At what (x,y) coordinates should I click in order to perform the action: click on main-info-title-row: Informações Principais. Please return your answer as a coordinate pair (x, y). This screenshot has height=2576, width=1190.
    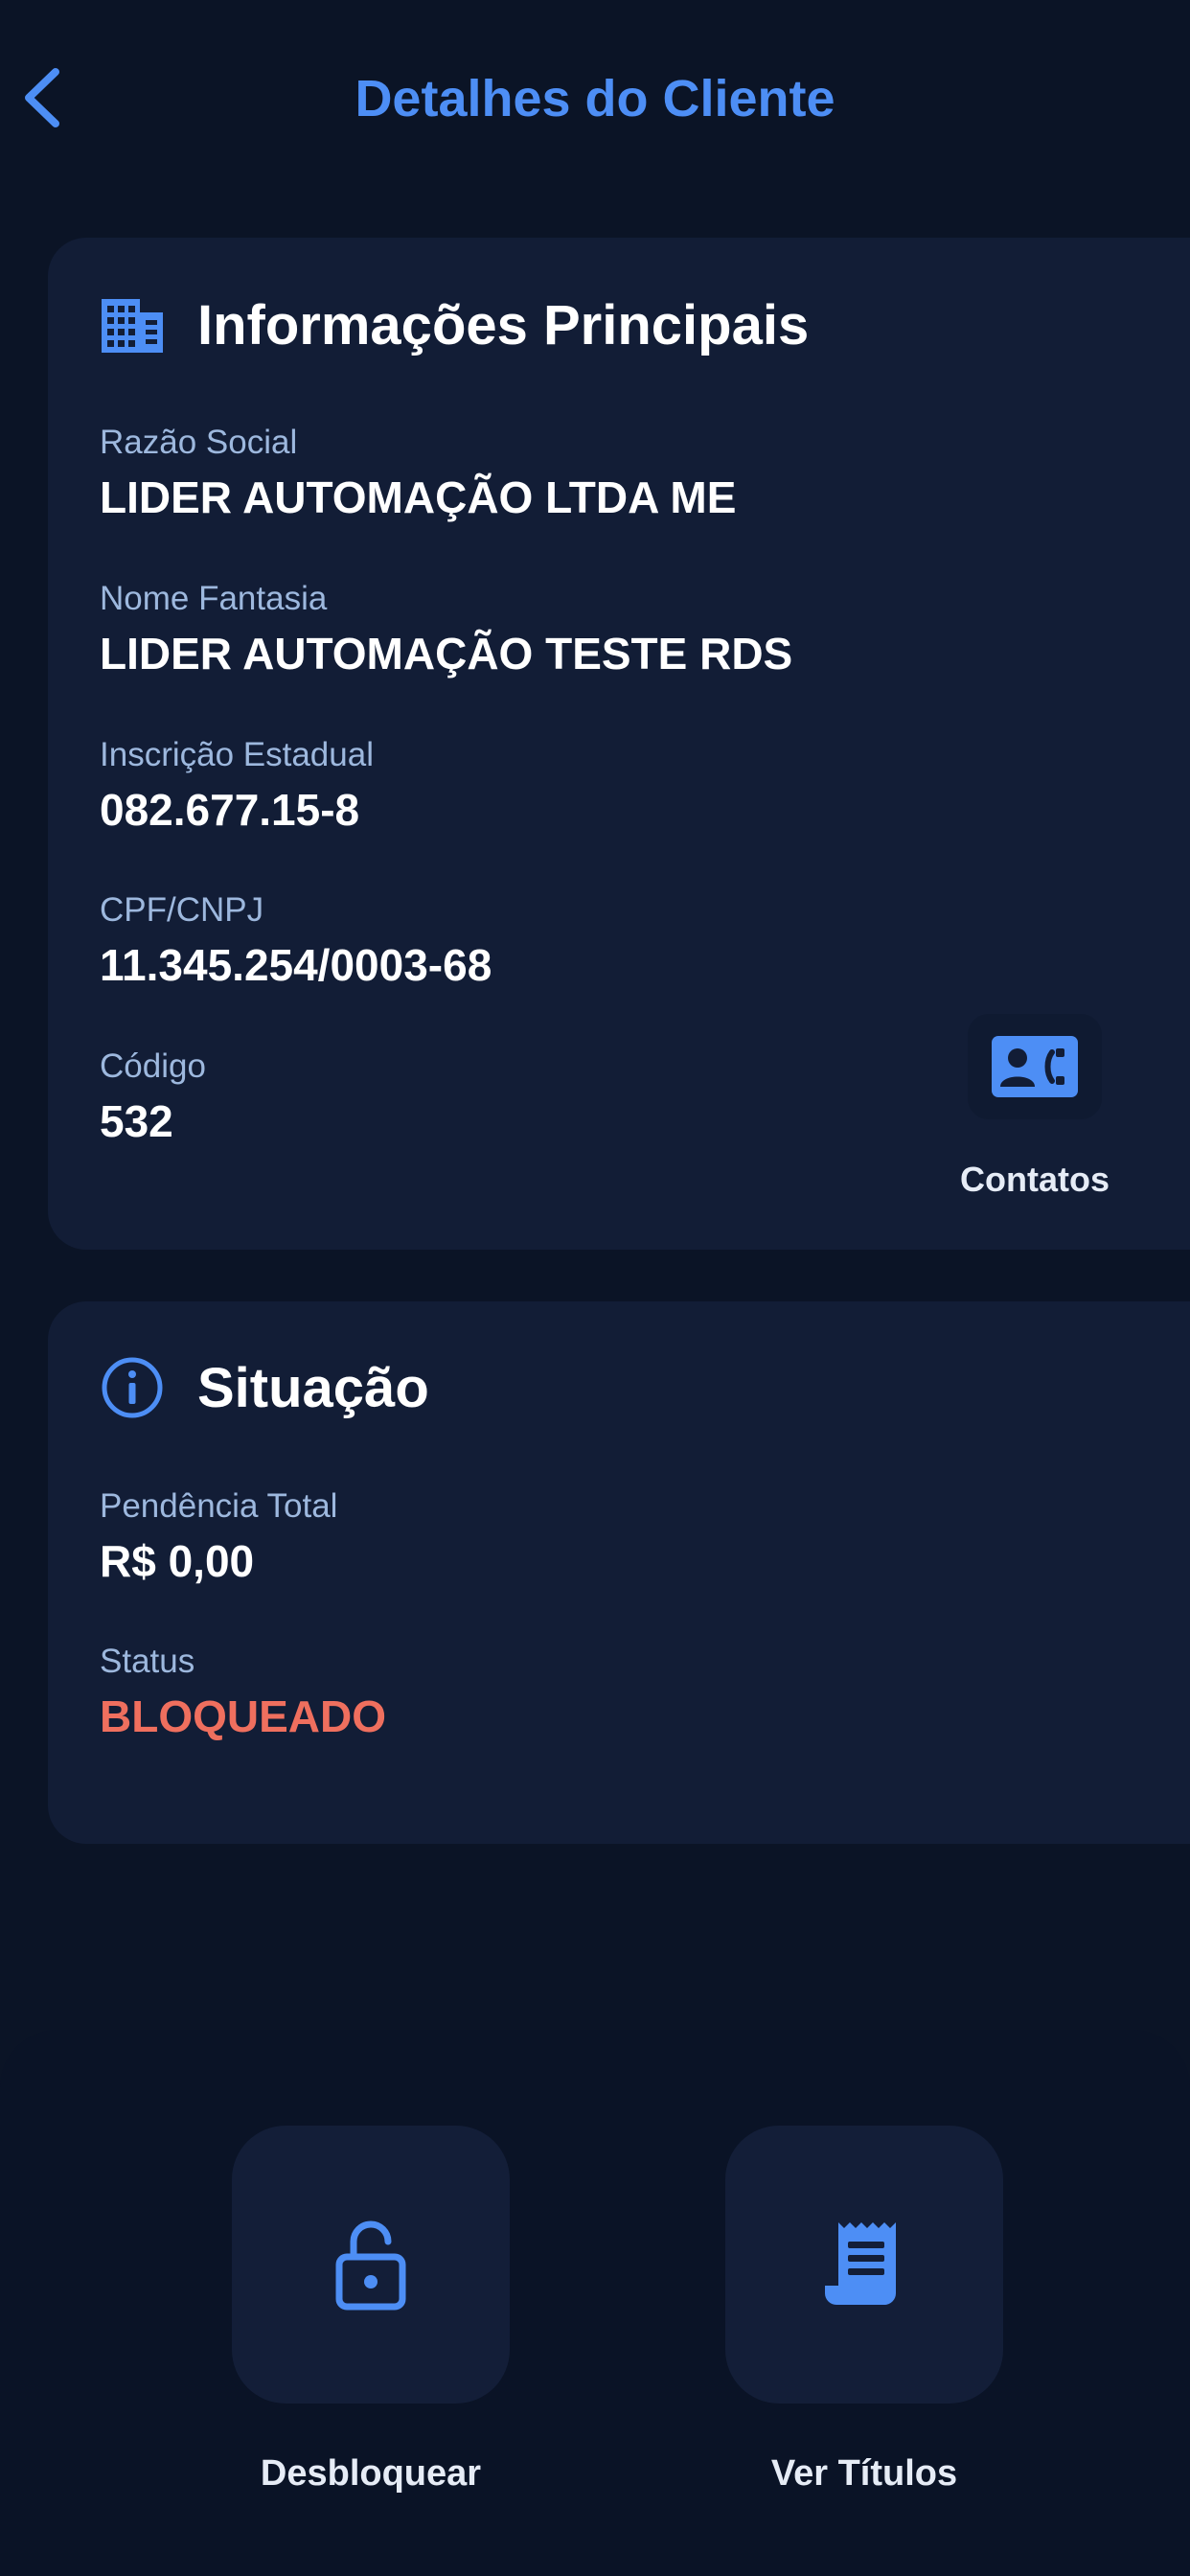
    Looking at the image, I should click on (455, 325).